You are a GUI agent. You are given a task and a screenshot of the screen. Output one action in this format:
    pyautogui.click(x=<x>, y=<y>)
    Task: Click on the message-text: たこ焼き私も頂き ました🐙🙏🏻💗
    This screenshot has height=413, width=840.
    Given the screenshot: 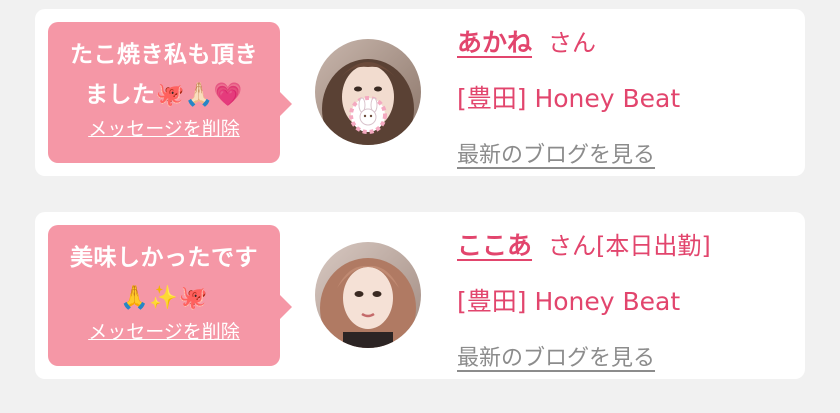 What is the action you would take?
    pyautogui.click(x=164, y=75)
    